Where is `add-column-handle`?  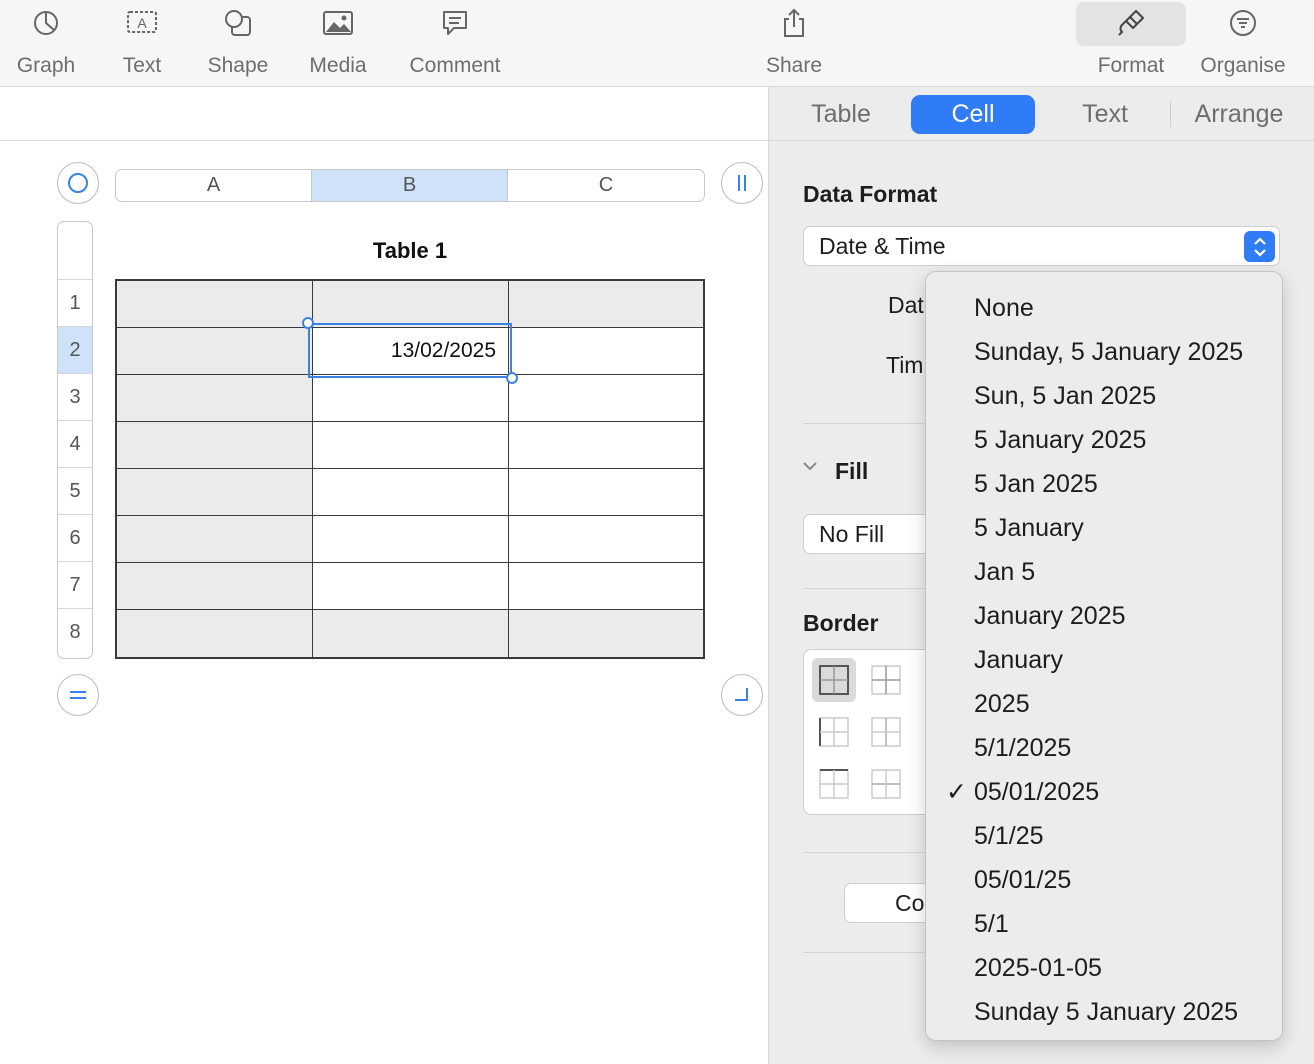
add-column-handle is located at coordinates (742, 183).